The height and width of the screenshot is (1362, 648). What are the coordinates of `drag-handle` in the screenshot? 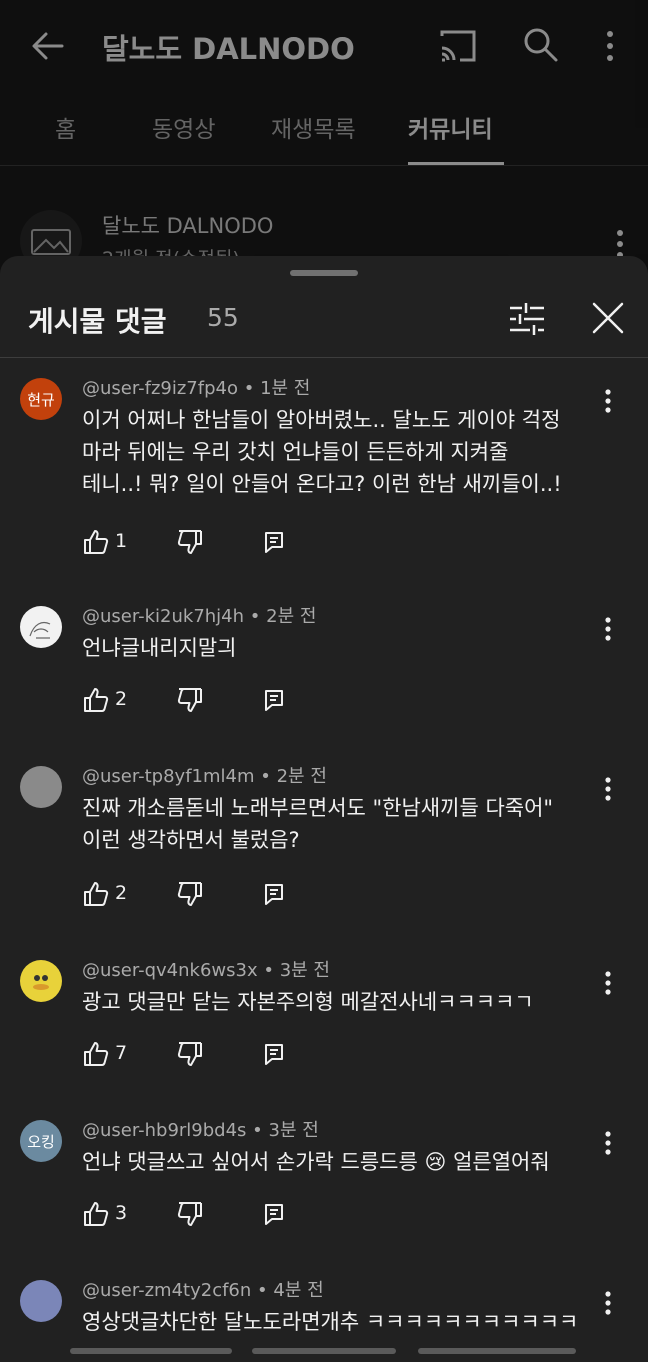 It's located at (324, 273).